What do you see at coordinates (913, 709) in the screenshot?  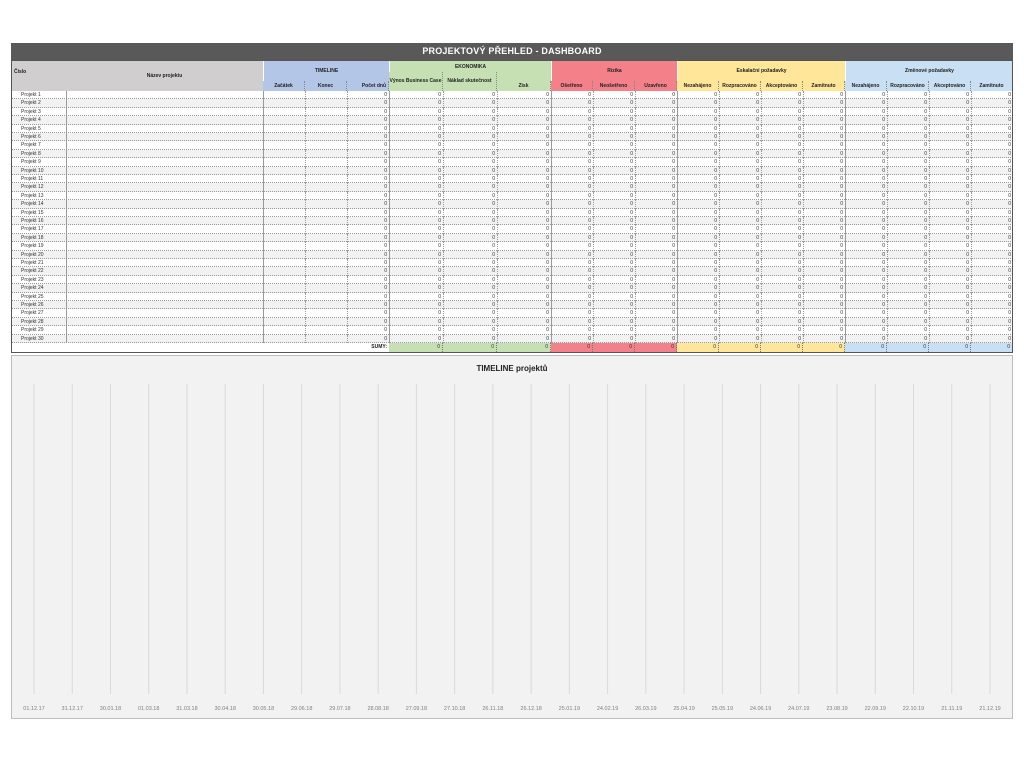 I see `x-tick-label: 22.10.19` at bounding box center [913, 709].